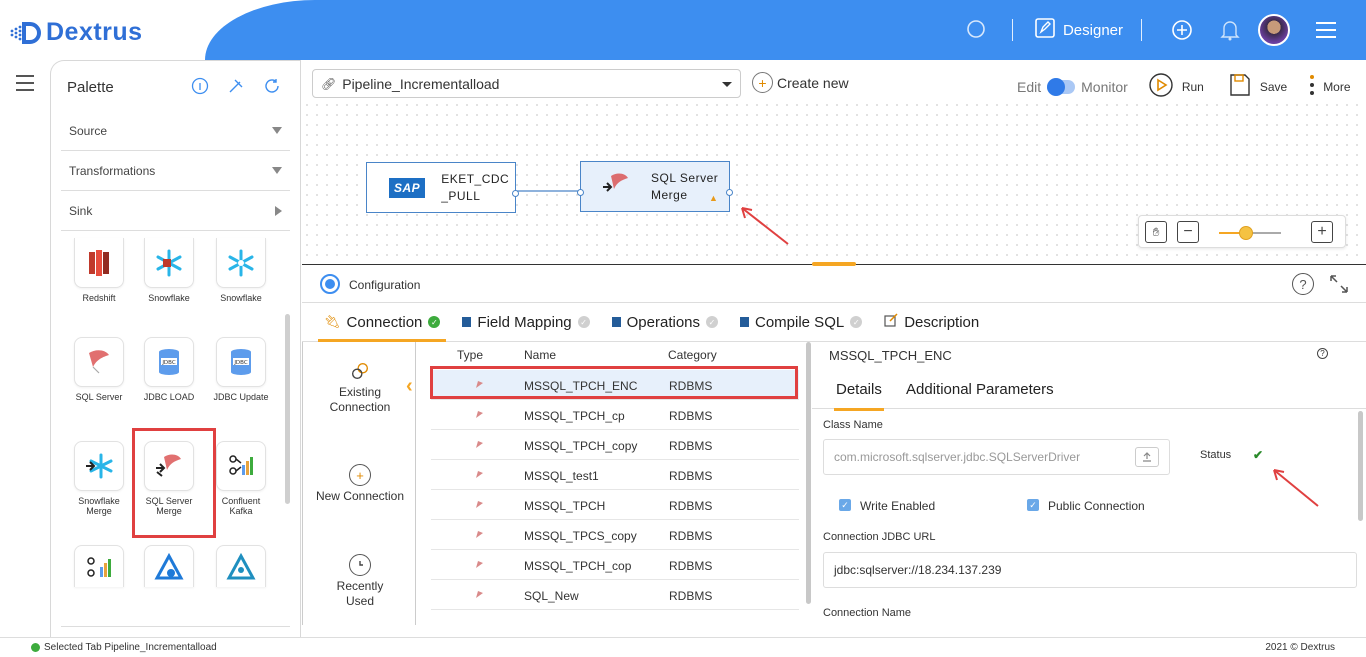 This screenshot has width=1366, height=657. What do you see at coordinates (616, 322) in the screenshot?
I see `tab-icon` at bounding box center [616, 322].